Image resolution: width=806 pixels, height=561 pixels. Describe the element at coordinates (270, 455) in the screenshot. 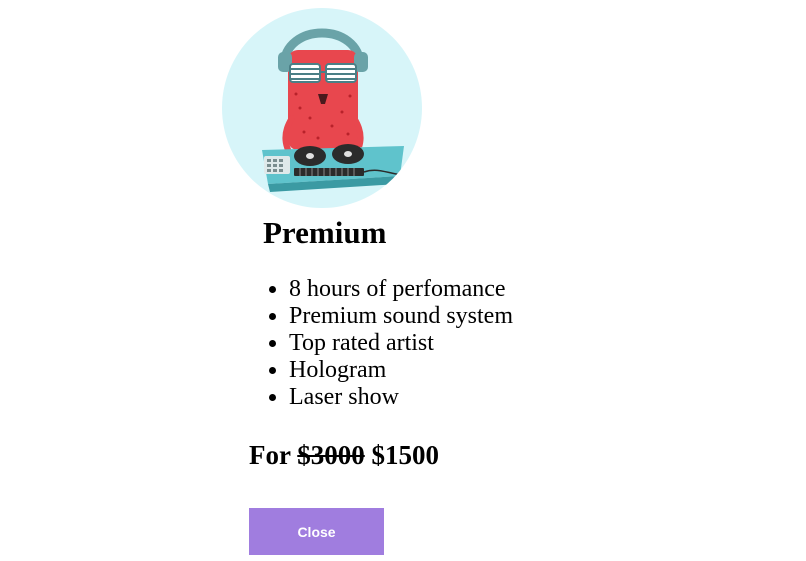

I see `price-prefix: For` at that location.